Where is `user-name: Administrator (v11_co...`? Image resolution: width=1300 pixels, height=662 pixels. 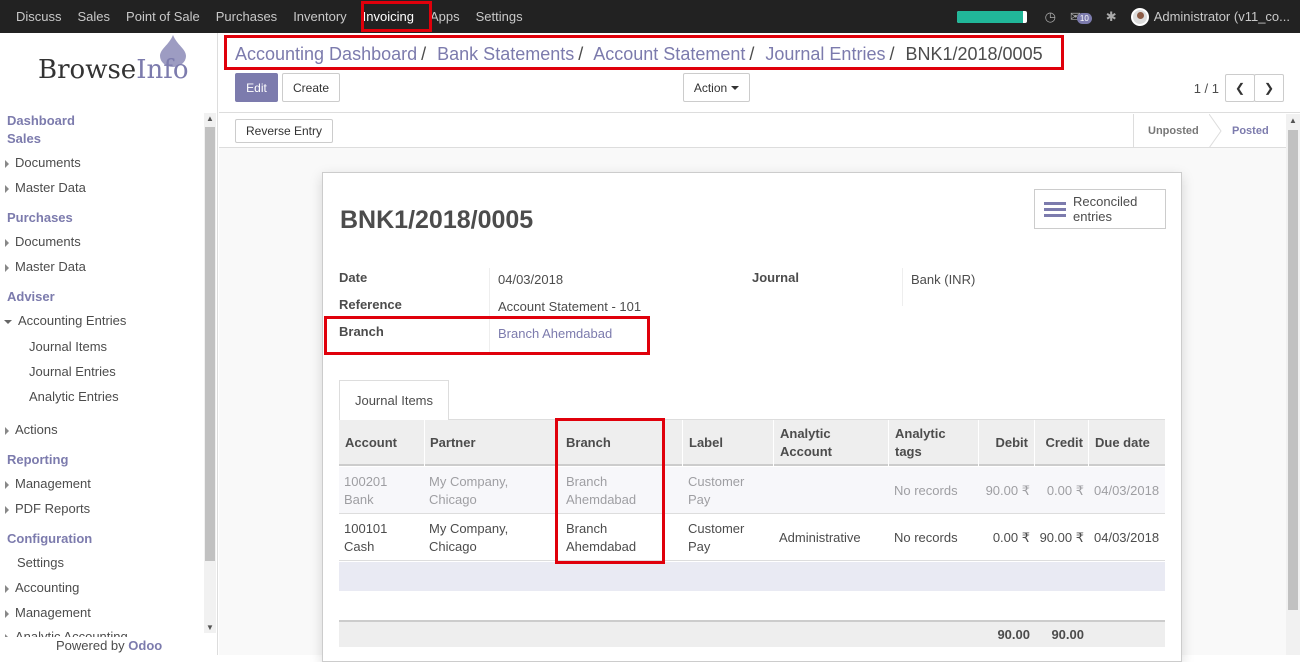 user-name: Administrator (v11_co... is located at coordinates (1221, 16).